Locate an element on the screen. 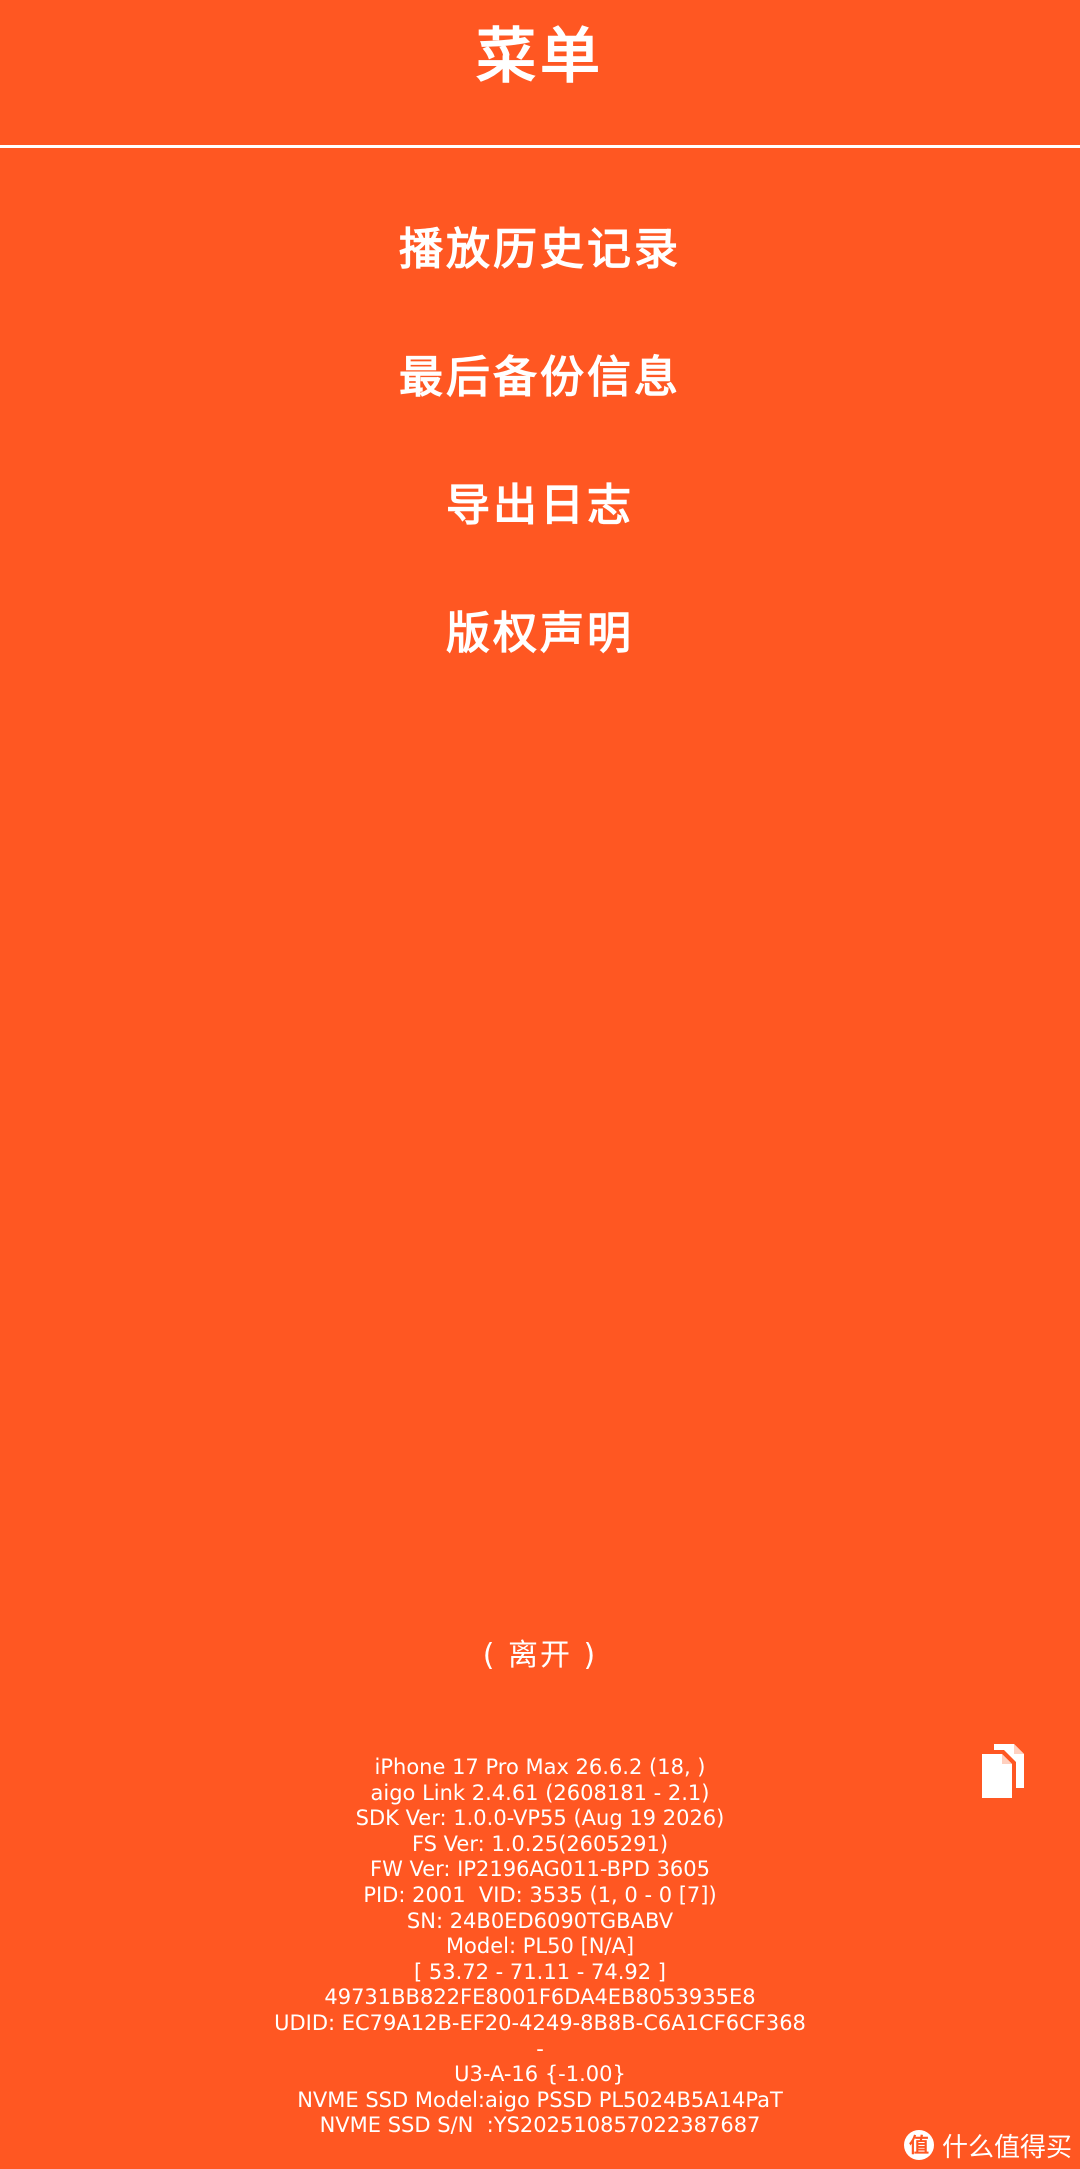 This screenshot has height=2169, width=1080. info-line-serial: SN: 24B0ED6090TGBABV is located at coordinates (540, 1920).